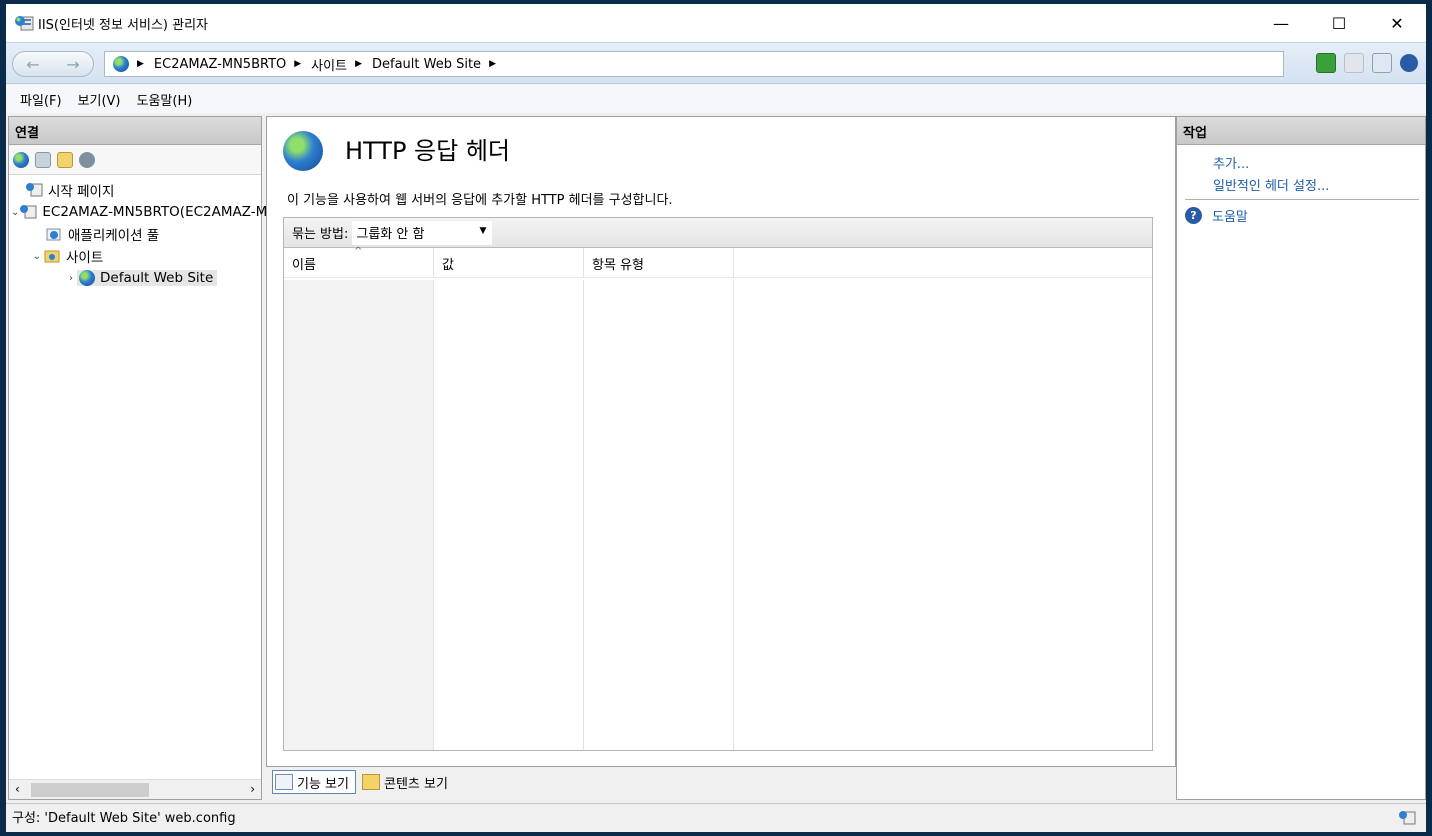 This screenshot has width=1432, height=836. What do you see at coordinates (359, 515) in the screenshot?
I see `list-column-name` at bounding box center [359, 515].